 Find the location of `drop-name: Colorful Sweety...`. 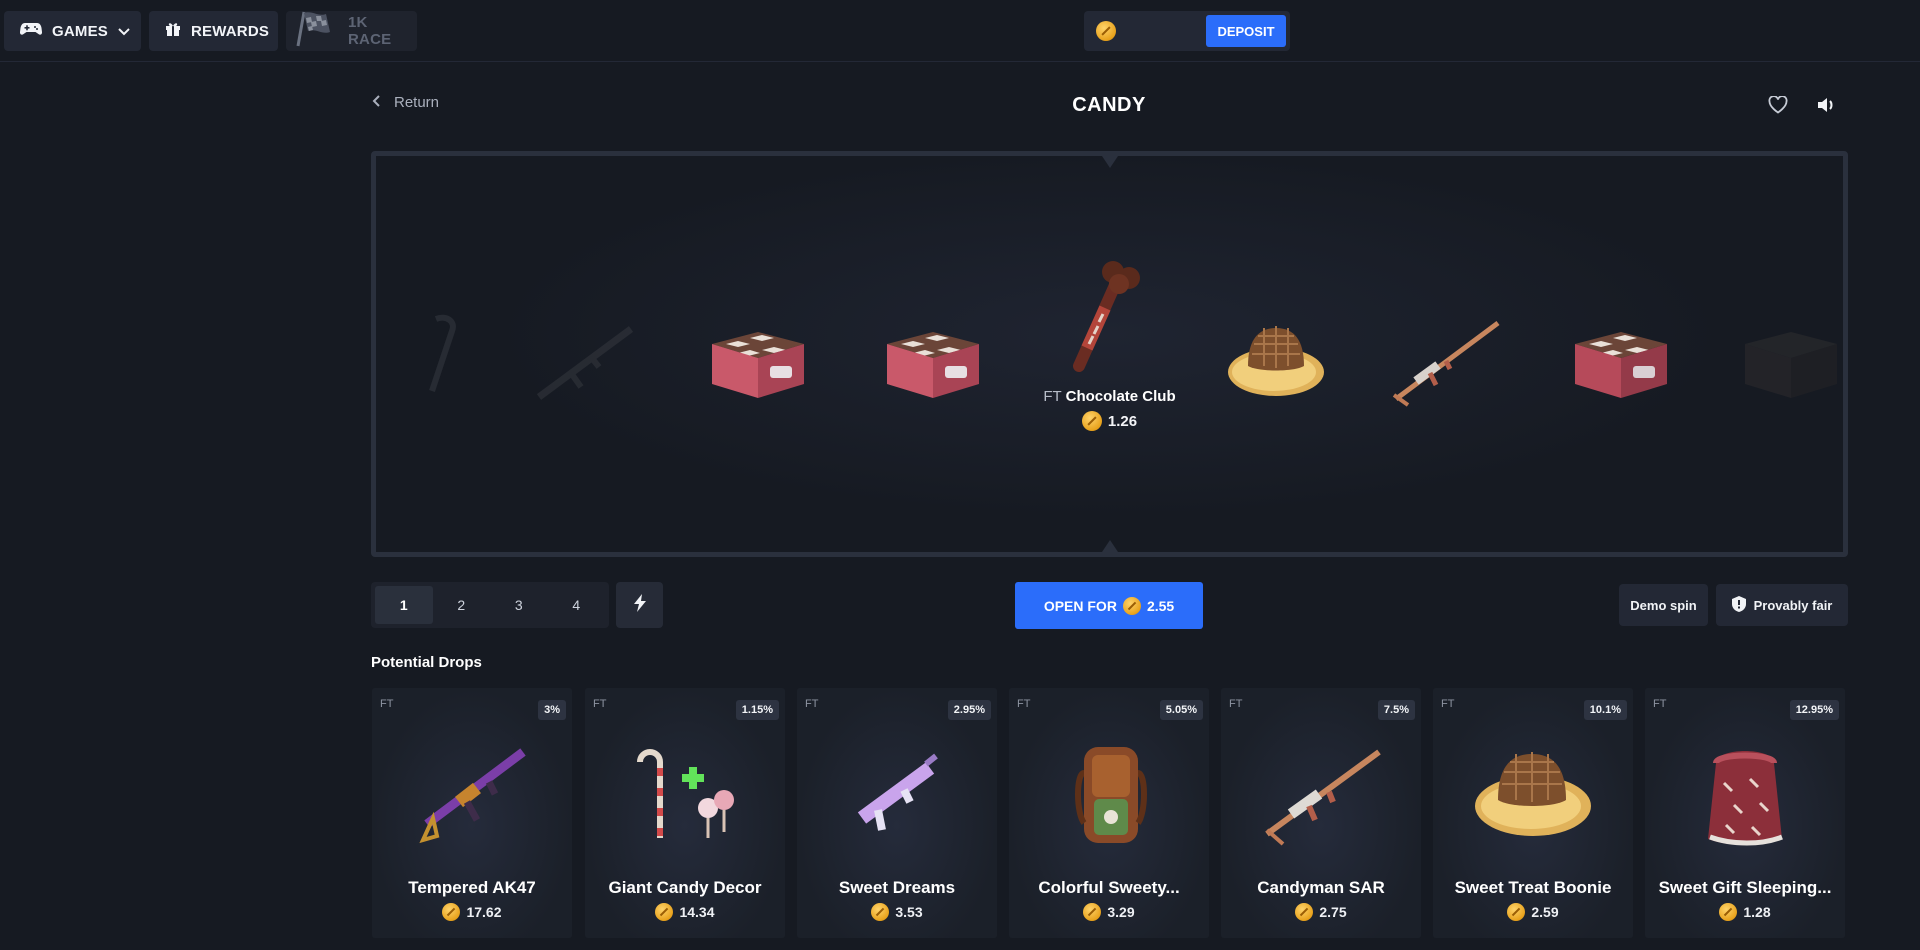

drop-name: Colorful Sweety... is located at coordinates (1109, 887).